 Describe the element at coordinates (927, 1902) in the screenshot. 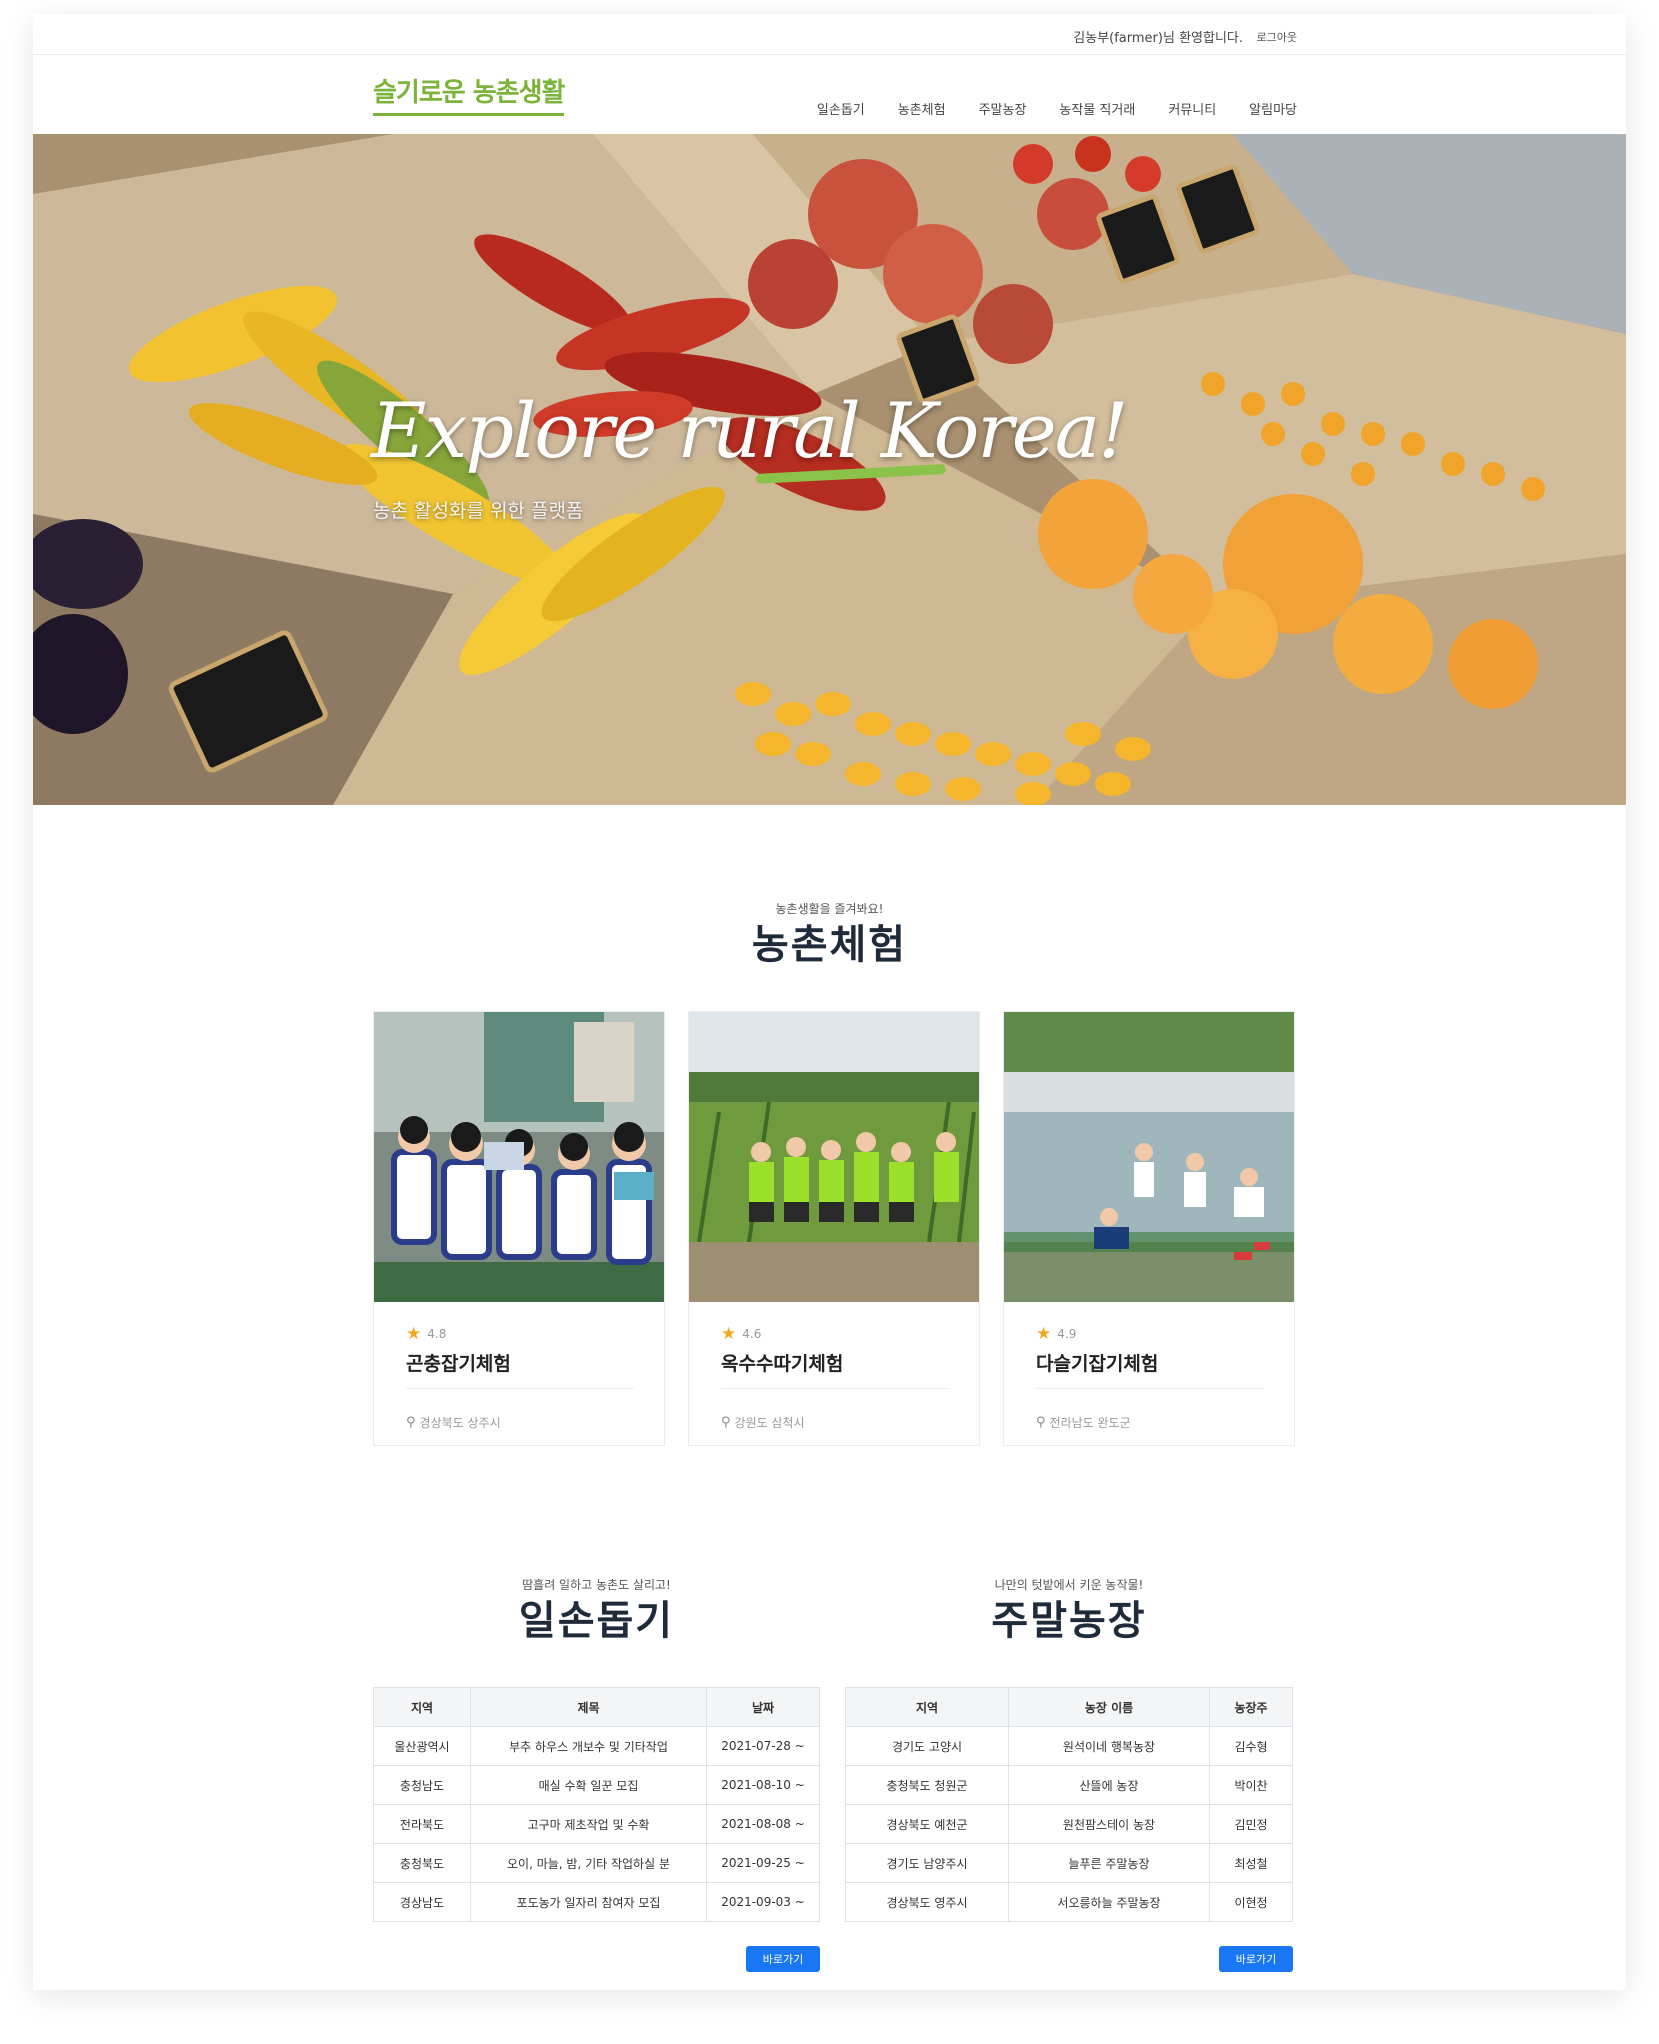

I see `region-cell: 경상북도 영주시` at that location.